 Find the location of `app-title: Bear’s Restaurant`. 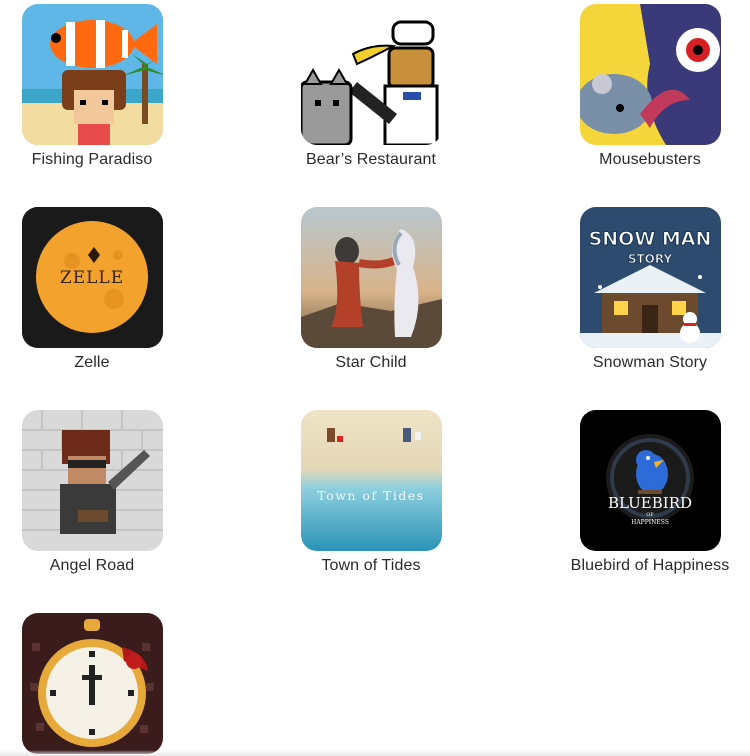

app-title: Bear’s Restaurant is located at coordinates (371, 159).